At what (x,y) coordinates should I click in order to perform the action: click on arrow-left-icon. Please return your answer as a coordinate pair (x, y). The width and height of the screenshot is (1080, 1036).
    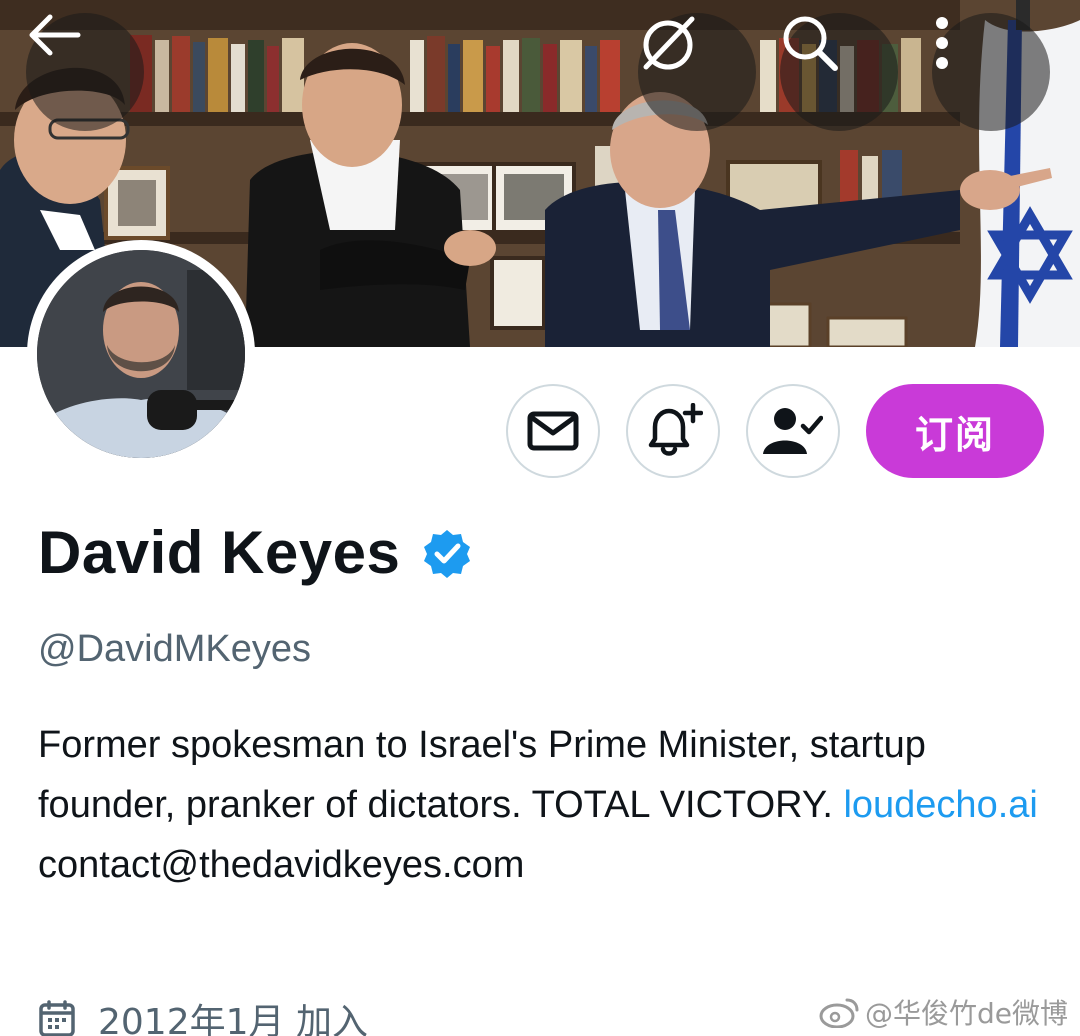
    Looking at the image, I should click on (55, 35).